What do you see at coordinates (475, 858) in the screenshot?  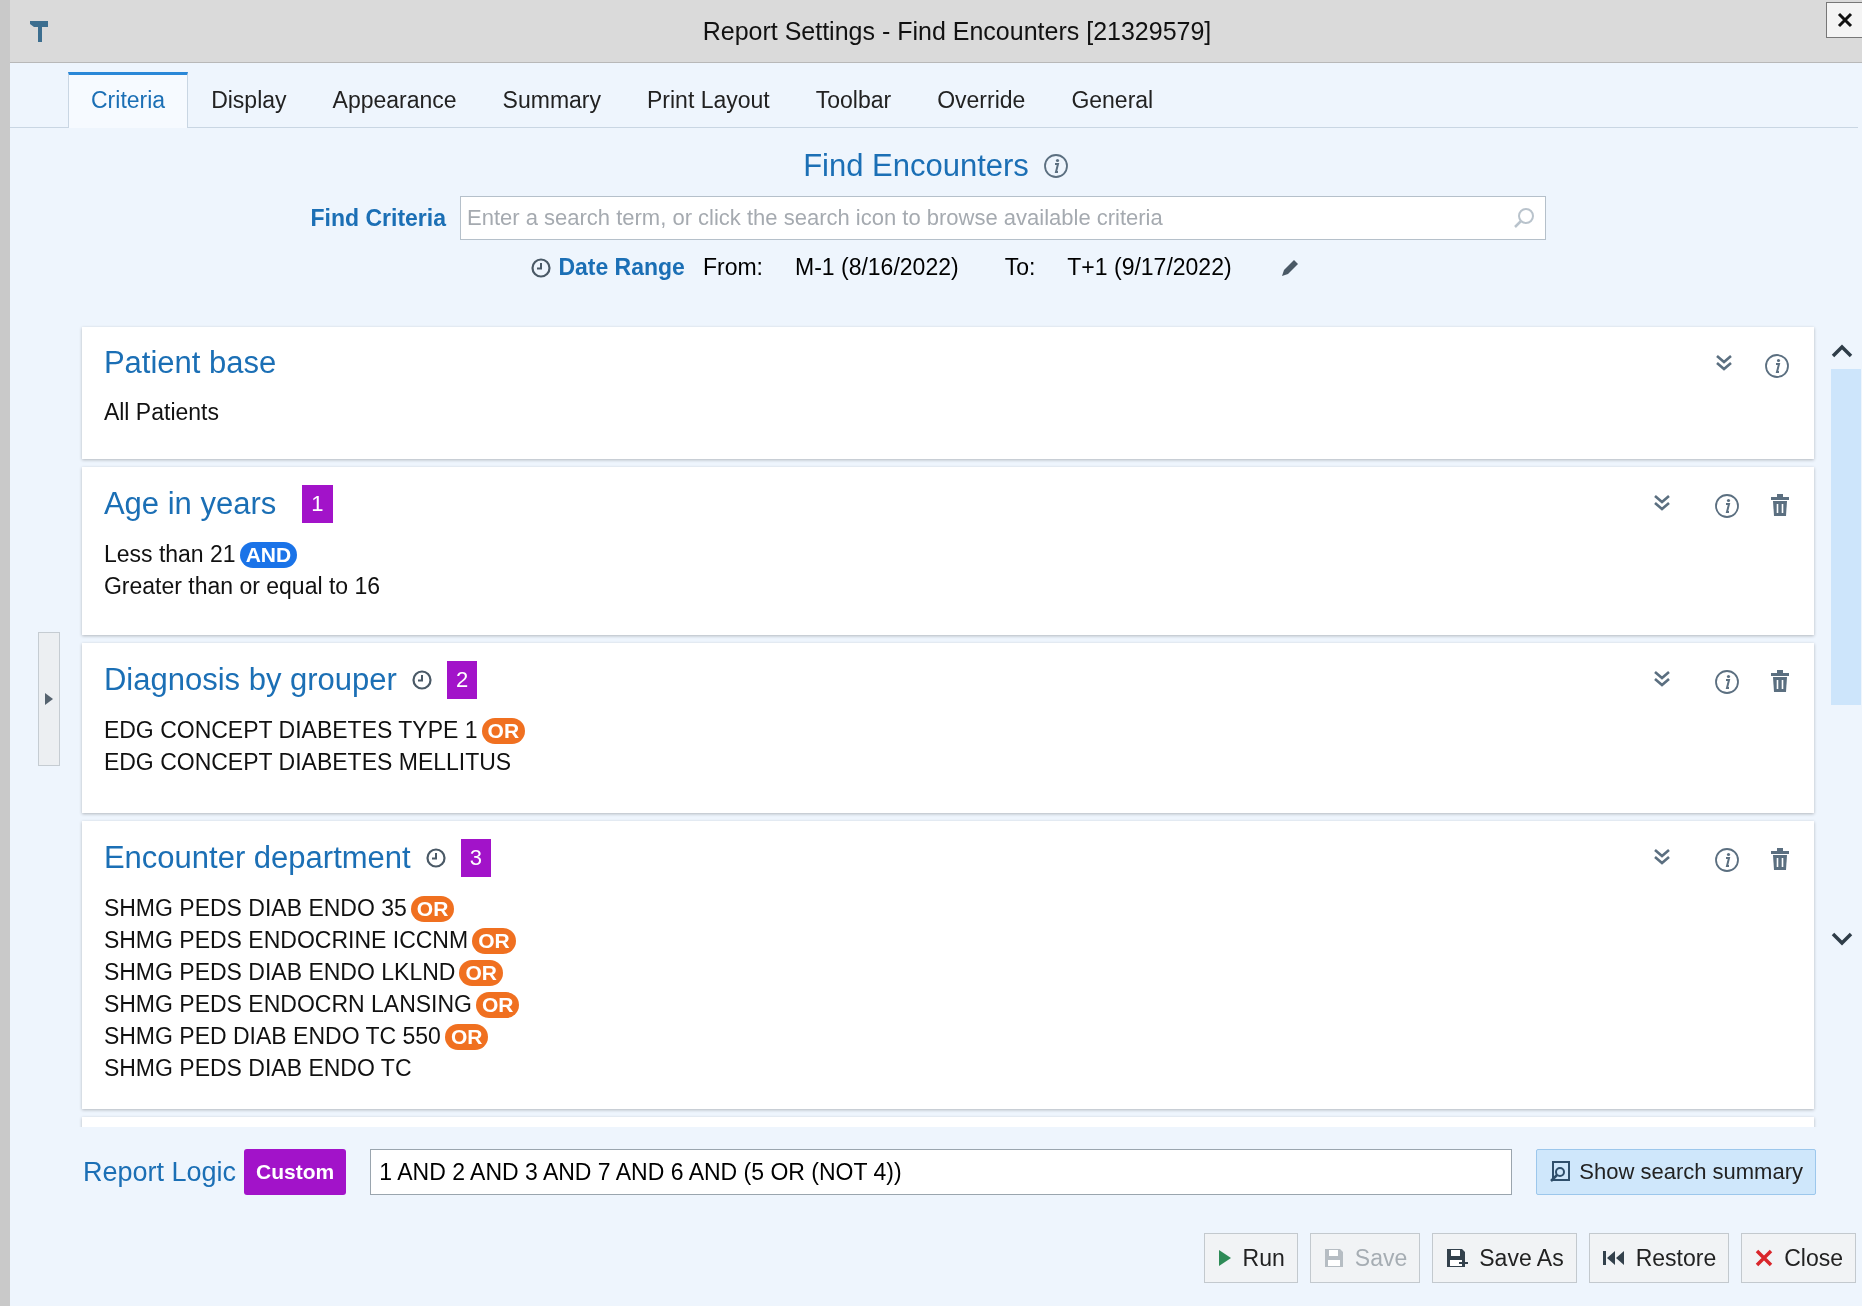 I see `criterion-number-badge: 3` at bounding box center [475, 858].